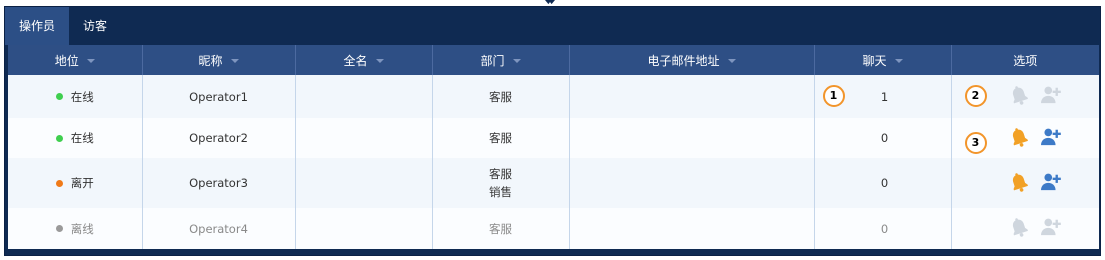  What do you see at coordinates (833, 96) in the screenshot?
I see `annotation-badge: 1` at bounding box center [833, 96].